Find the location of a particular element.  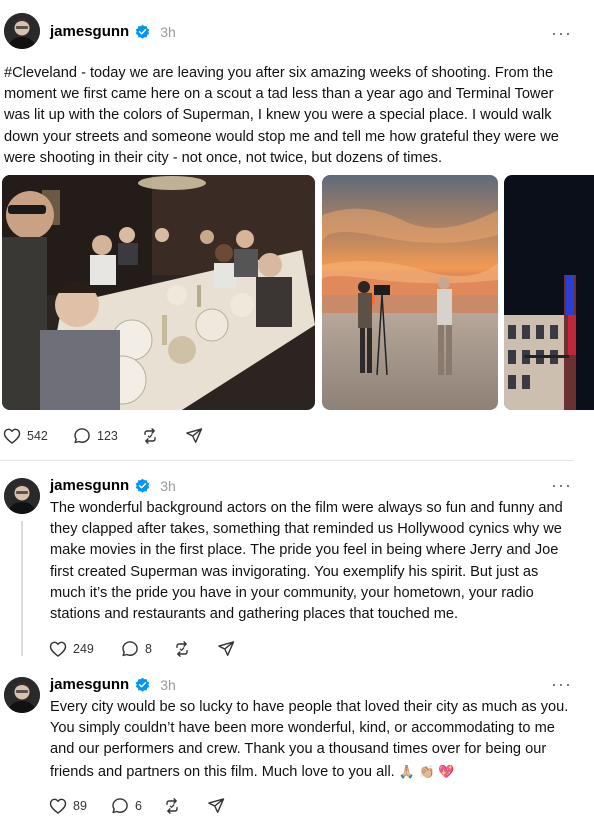

like-button: 89 is located at coordinates (79, 806).